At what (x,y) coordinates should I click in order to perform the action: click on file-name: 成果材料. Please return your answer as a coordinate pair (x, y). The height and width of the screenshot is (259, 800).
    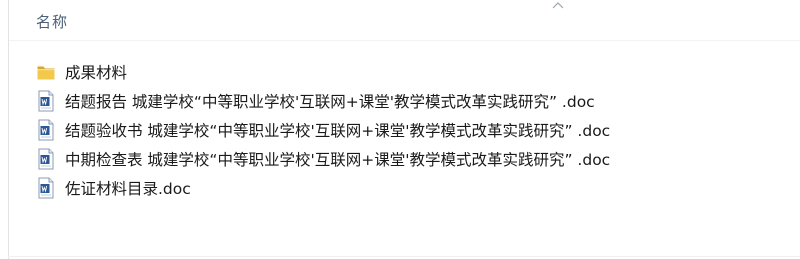
    Looking at the image, I should click on (96, 73).